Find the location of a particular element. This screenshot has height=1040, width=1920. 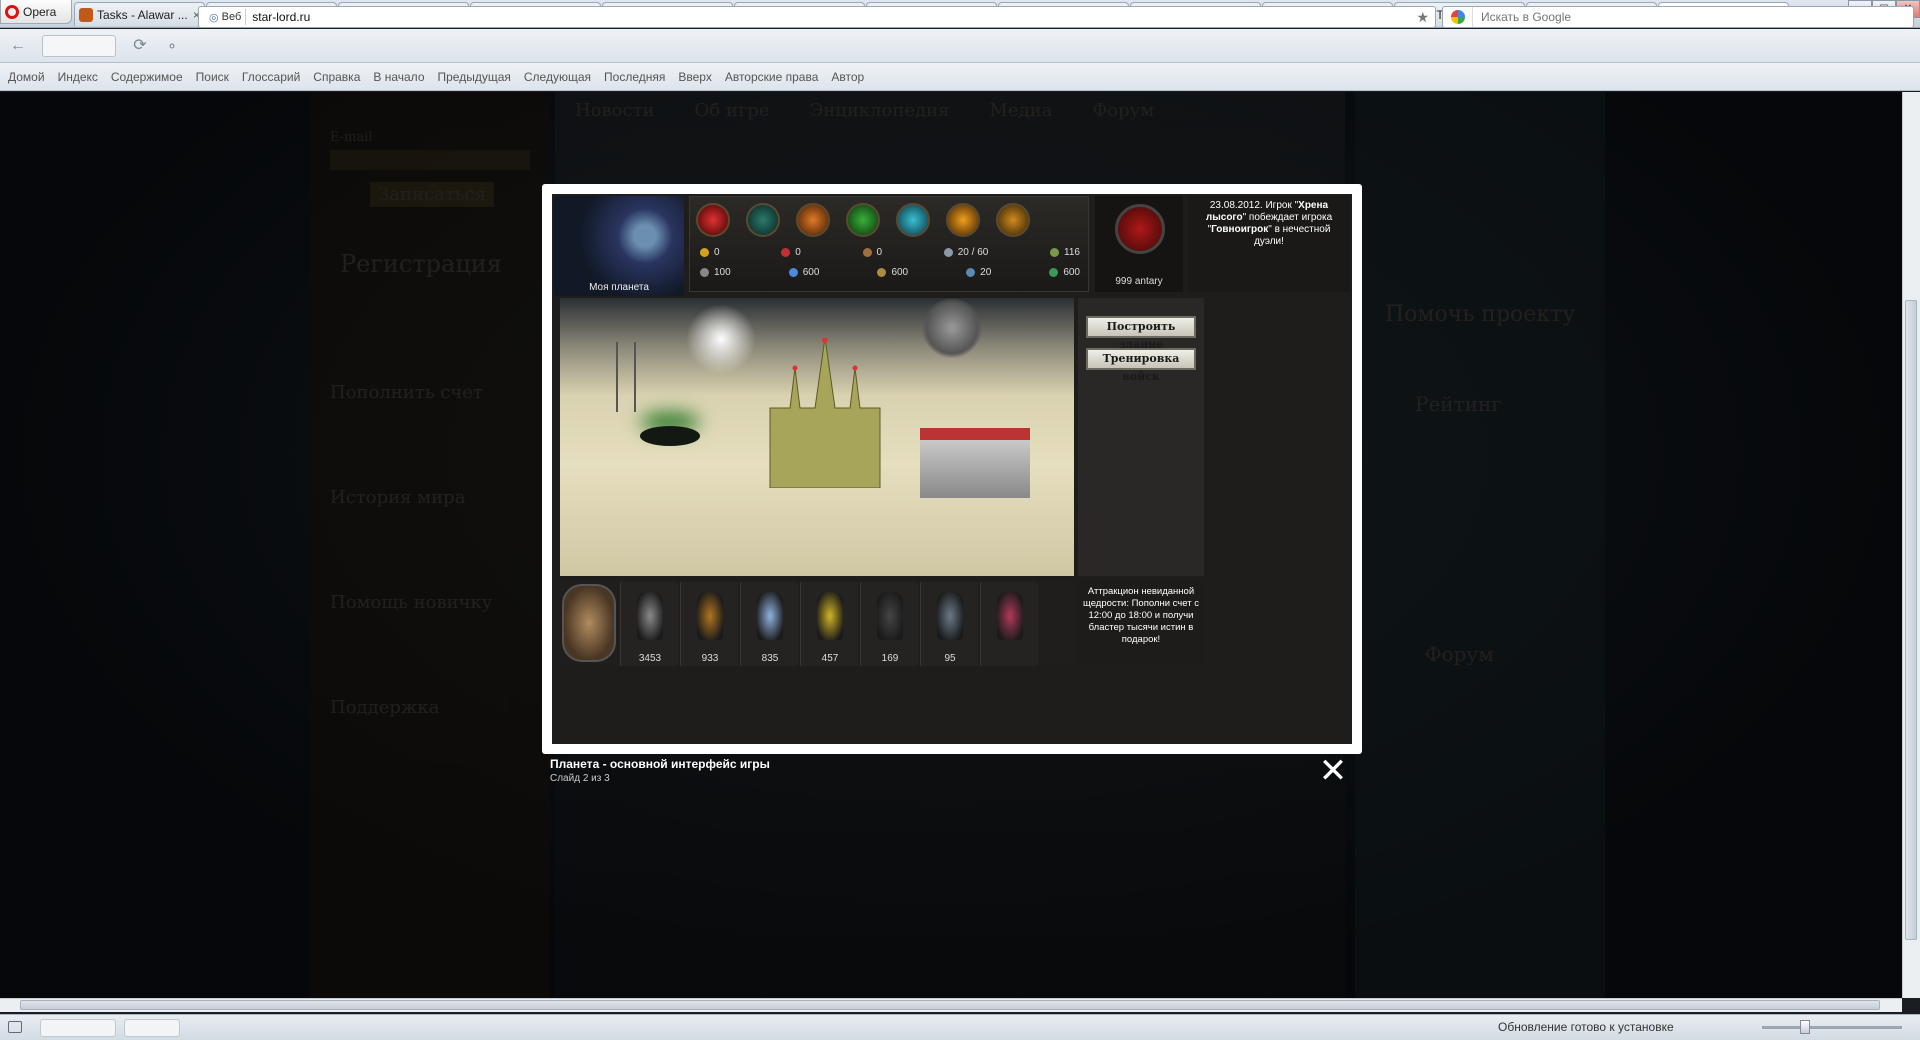

vertical-scroll-thumb is located at coordinates (1911, 620).